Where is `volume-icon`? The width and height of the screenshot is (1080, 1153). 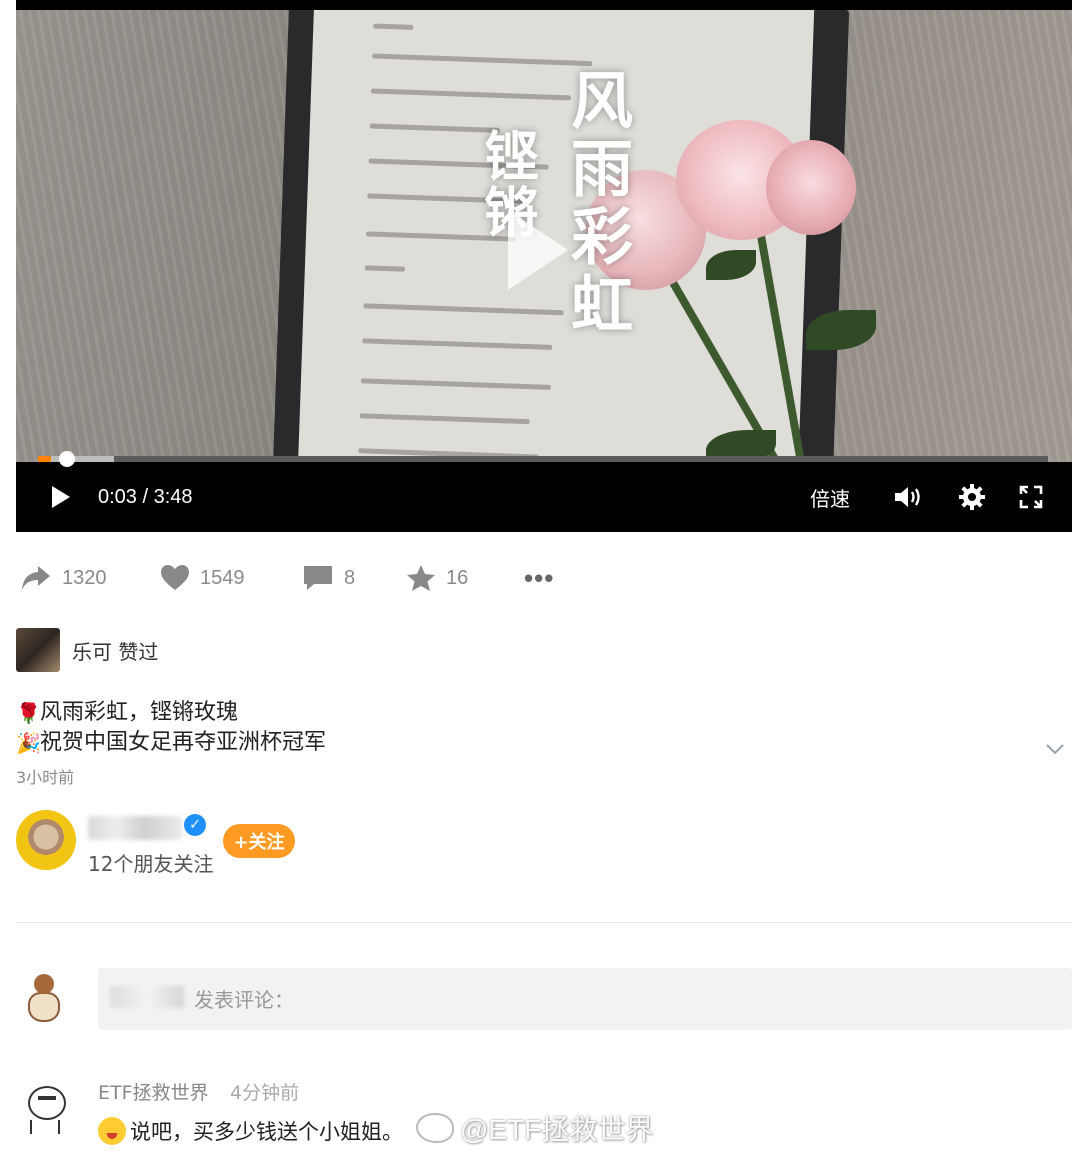 volume-icon is located at coordinates (907, 497).